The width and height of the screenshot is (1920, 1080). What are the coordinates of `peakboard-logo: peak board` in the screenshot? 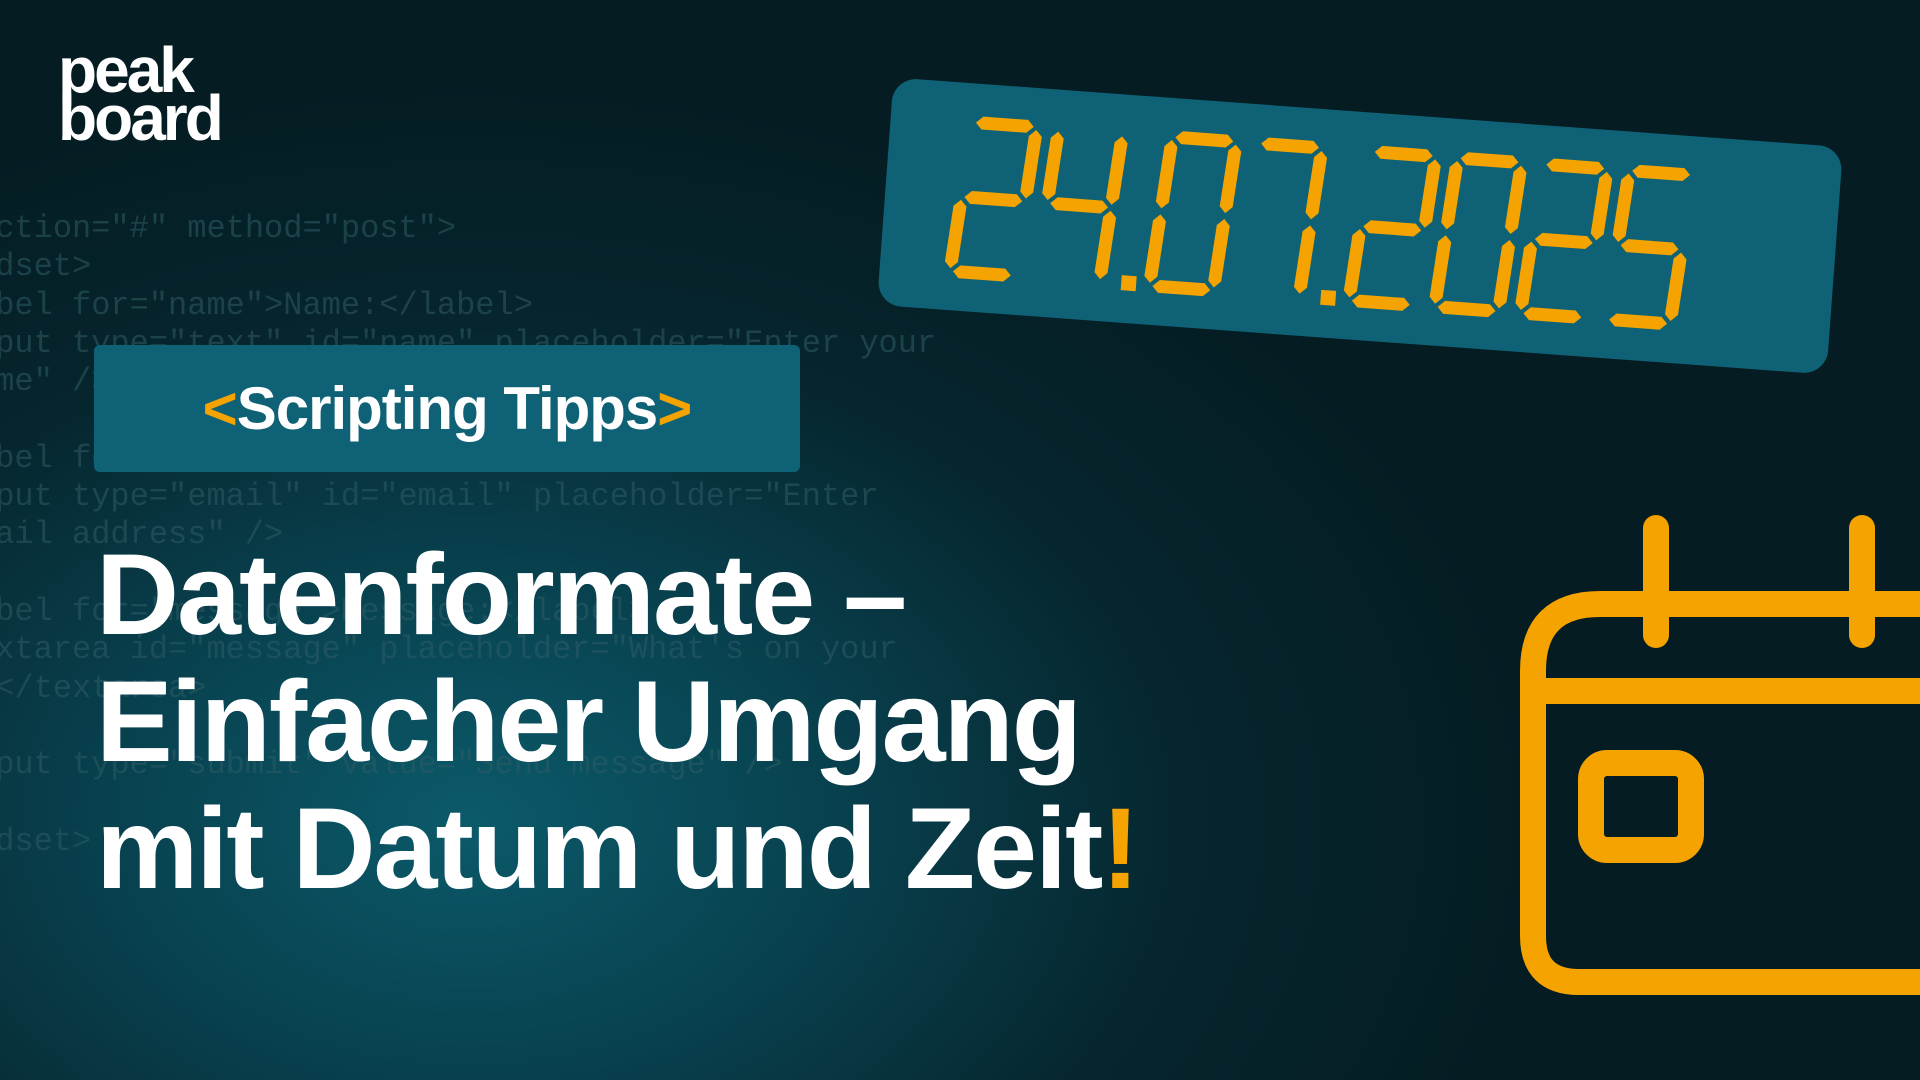 It's located at (141, 96).